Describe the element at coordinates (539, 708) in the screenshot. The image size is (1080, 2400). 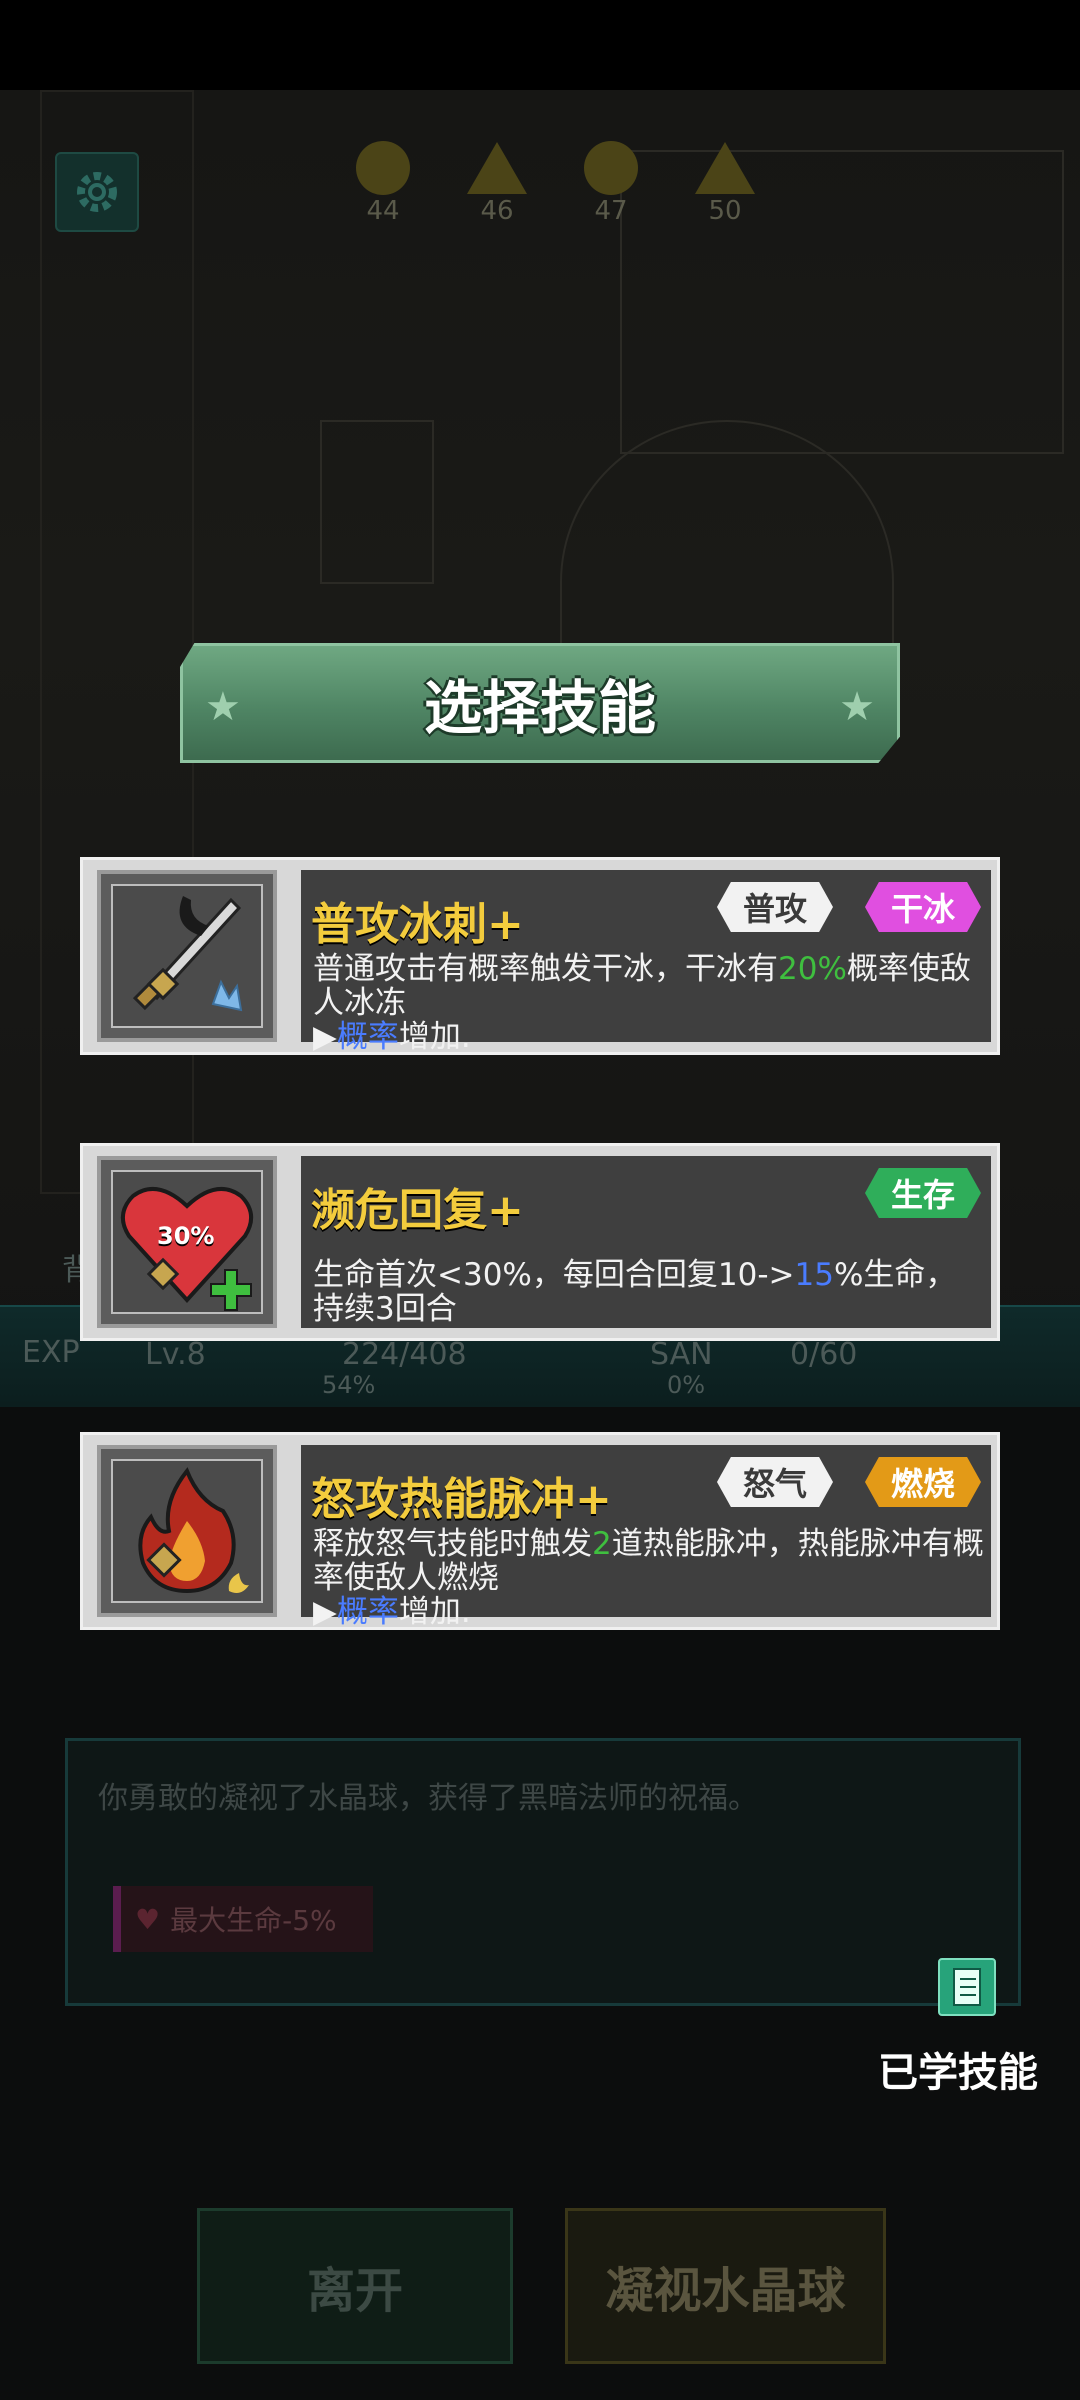
I see `page-title: 选择技能` at that location.